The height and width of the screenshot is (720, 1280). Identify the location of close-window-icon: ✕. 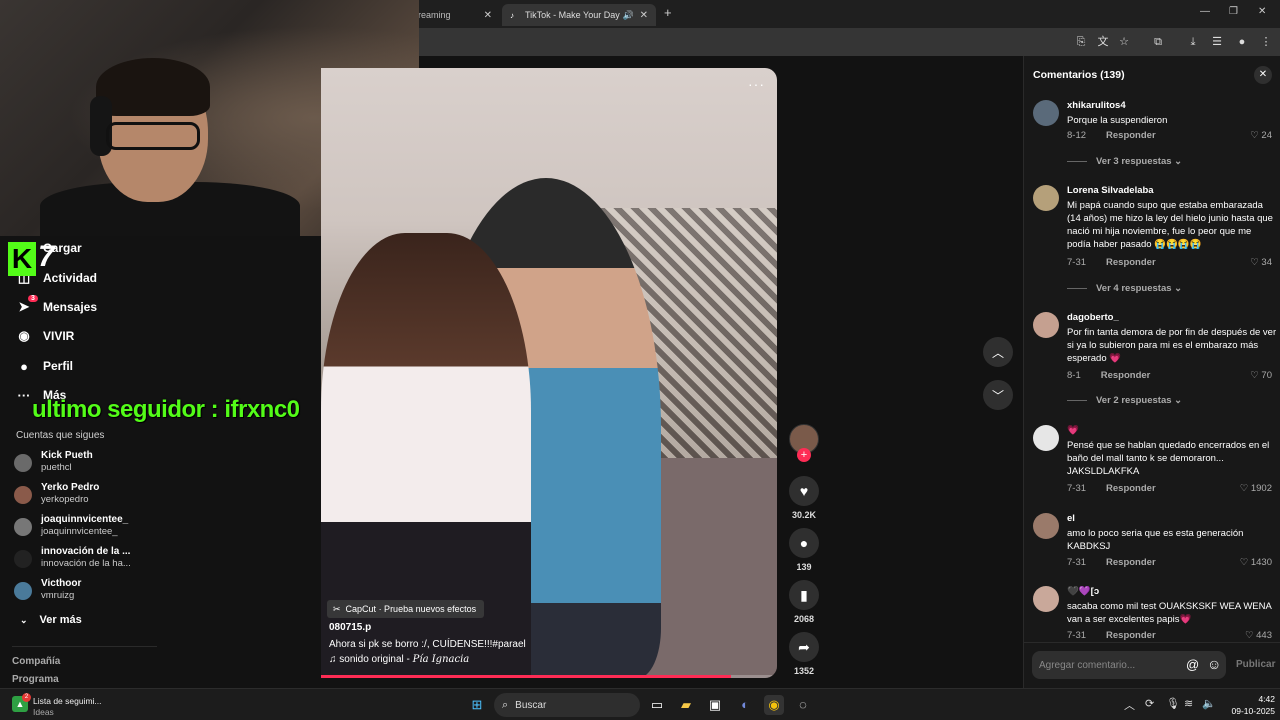
(1262, 11).